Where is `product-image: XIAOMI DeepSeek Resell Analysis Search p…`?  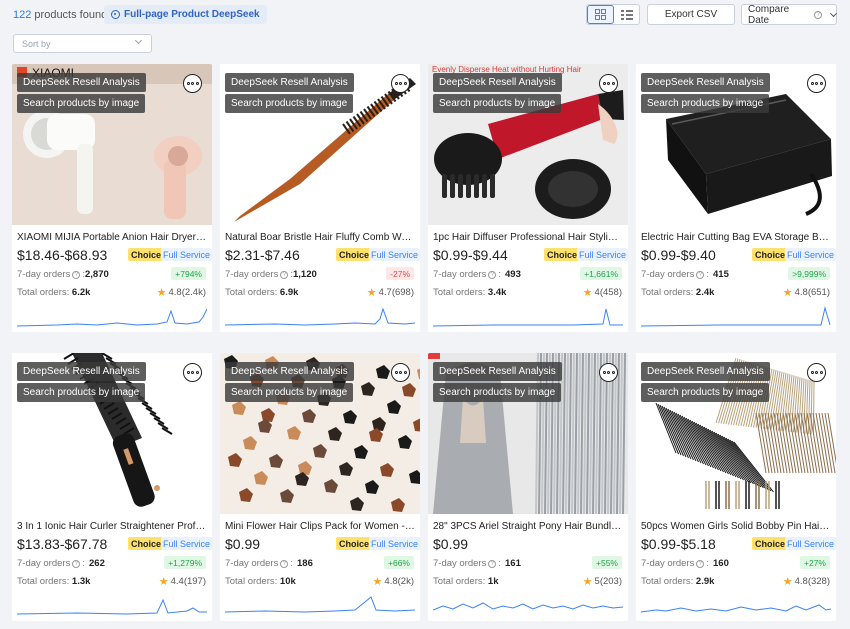
product-image: XIAOMI DeepSeek Resell Analysis Search p… is located at coordinates (112, 144).